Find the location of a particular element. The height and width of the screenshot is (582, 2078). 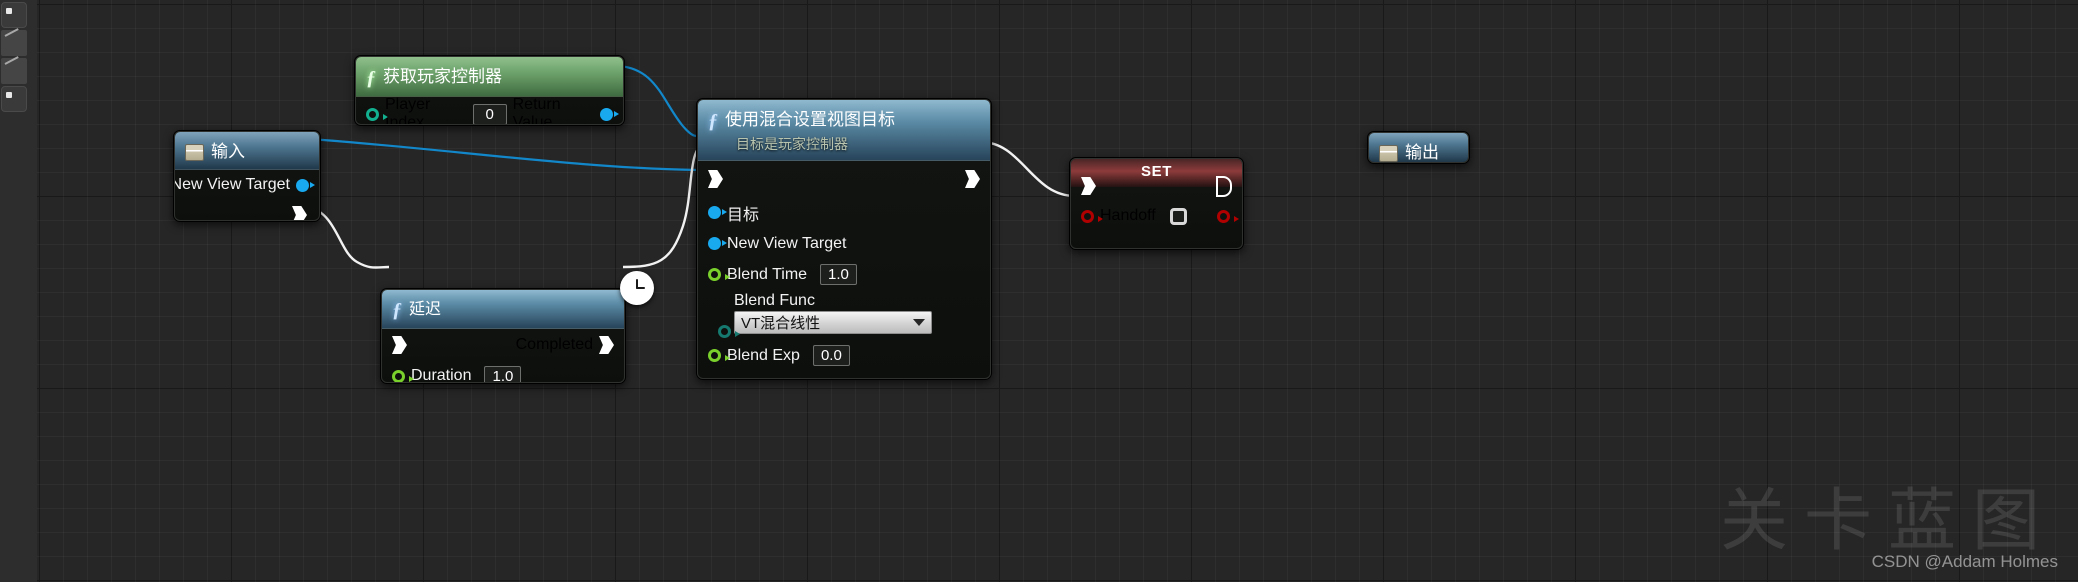

pin-label-new-view-target: New View Target is located at coordinates (232, 184).